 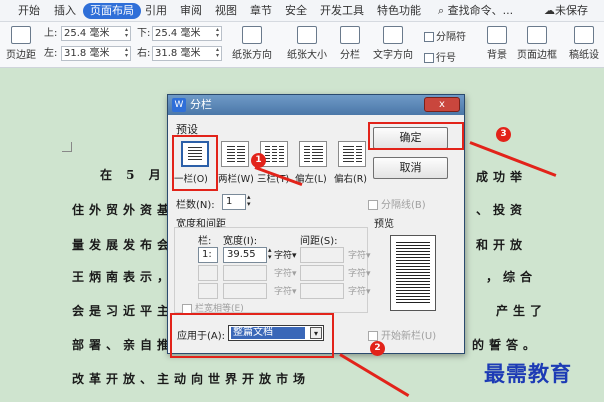 What do you see at coordinates (274, 154) in the screenshot?
I see `three-columns-icon-mid` at bounding box center [274, 154].